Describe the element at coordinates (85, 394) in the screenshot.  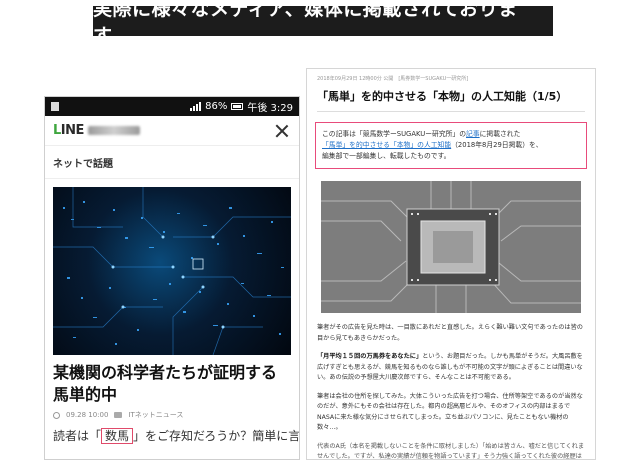
I see `headline-line-2: 馬単的中` at that location.